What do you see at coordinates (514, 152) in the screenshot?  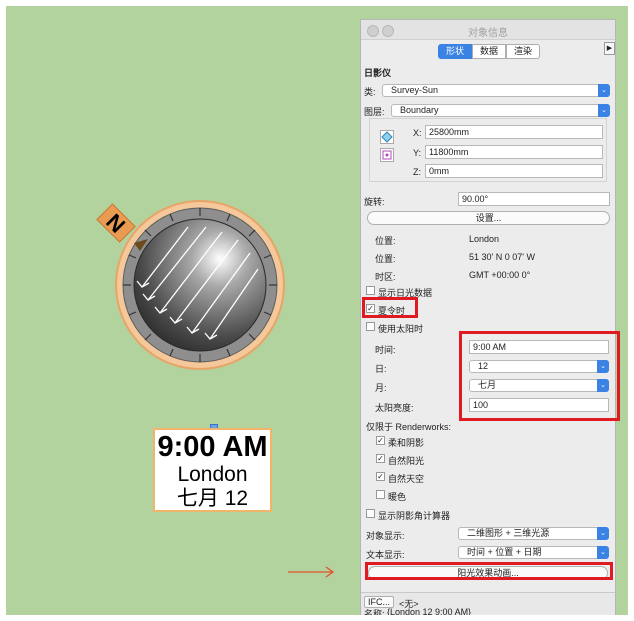 I see `y-field: 11800mm` at bounding box center [514, 152].